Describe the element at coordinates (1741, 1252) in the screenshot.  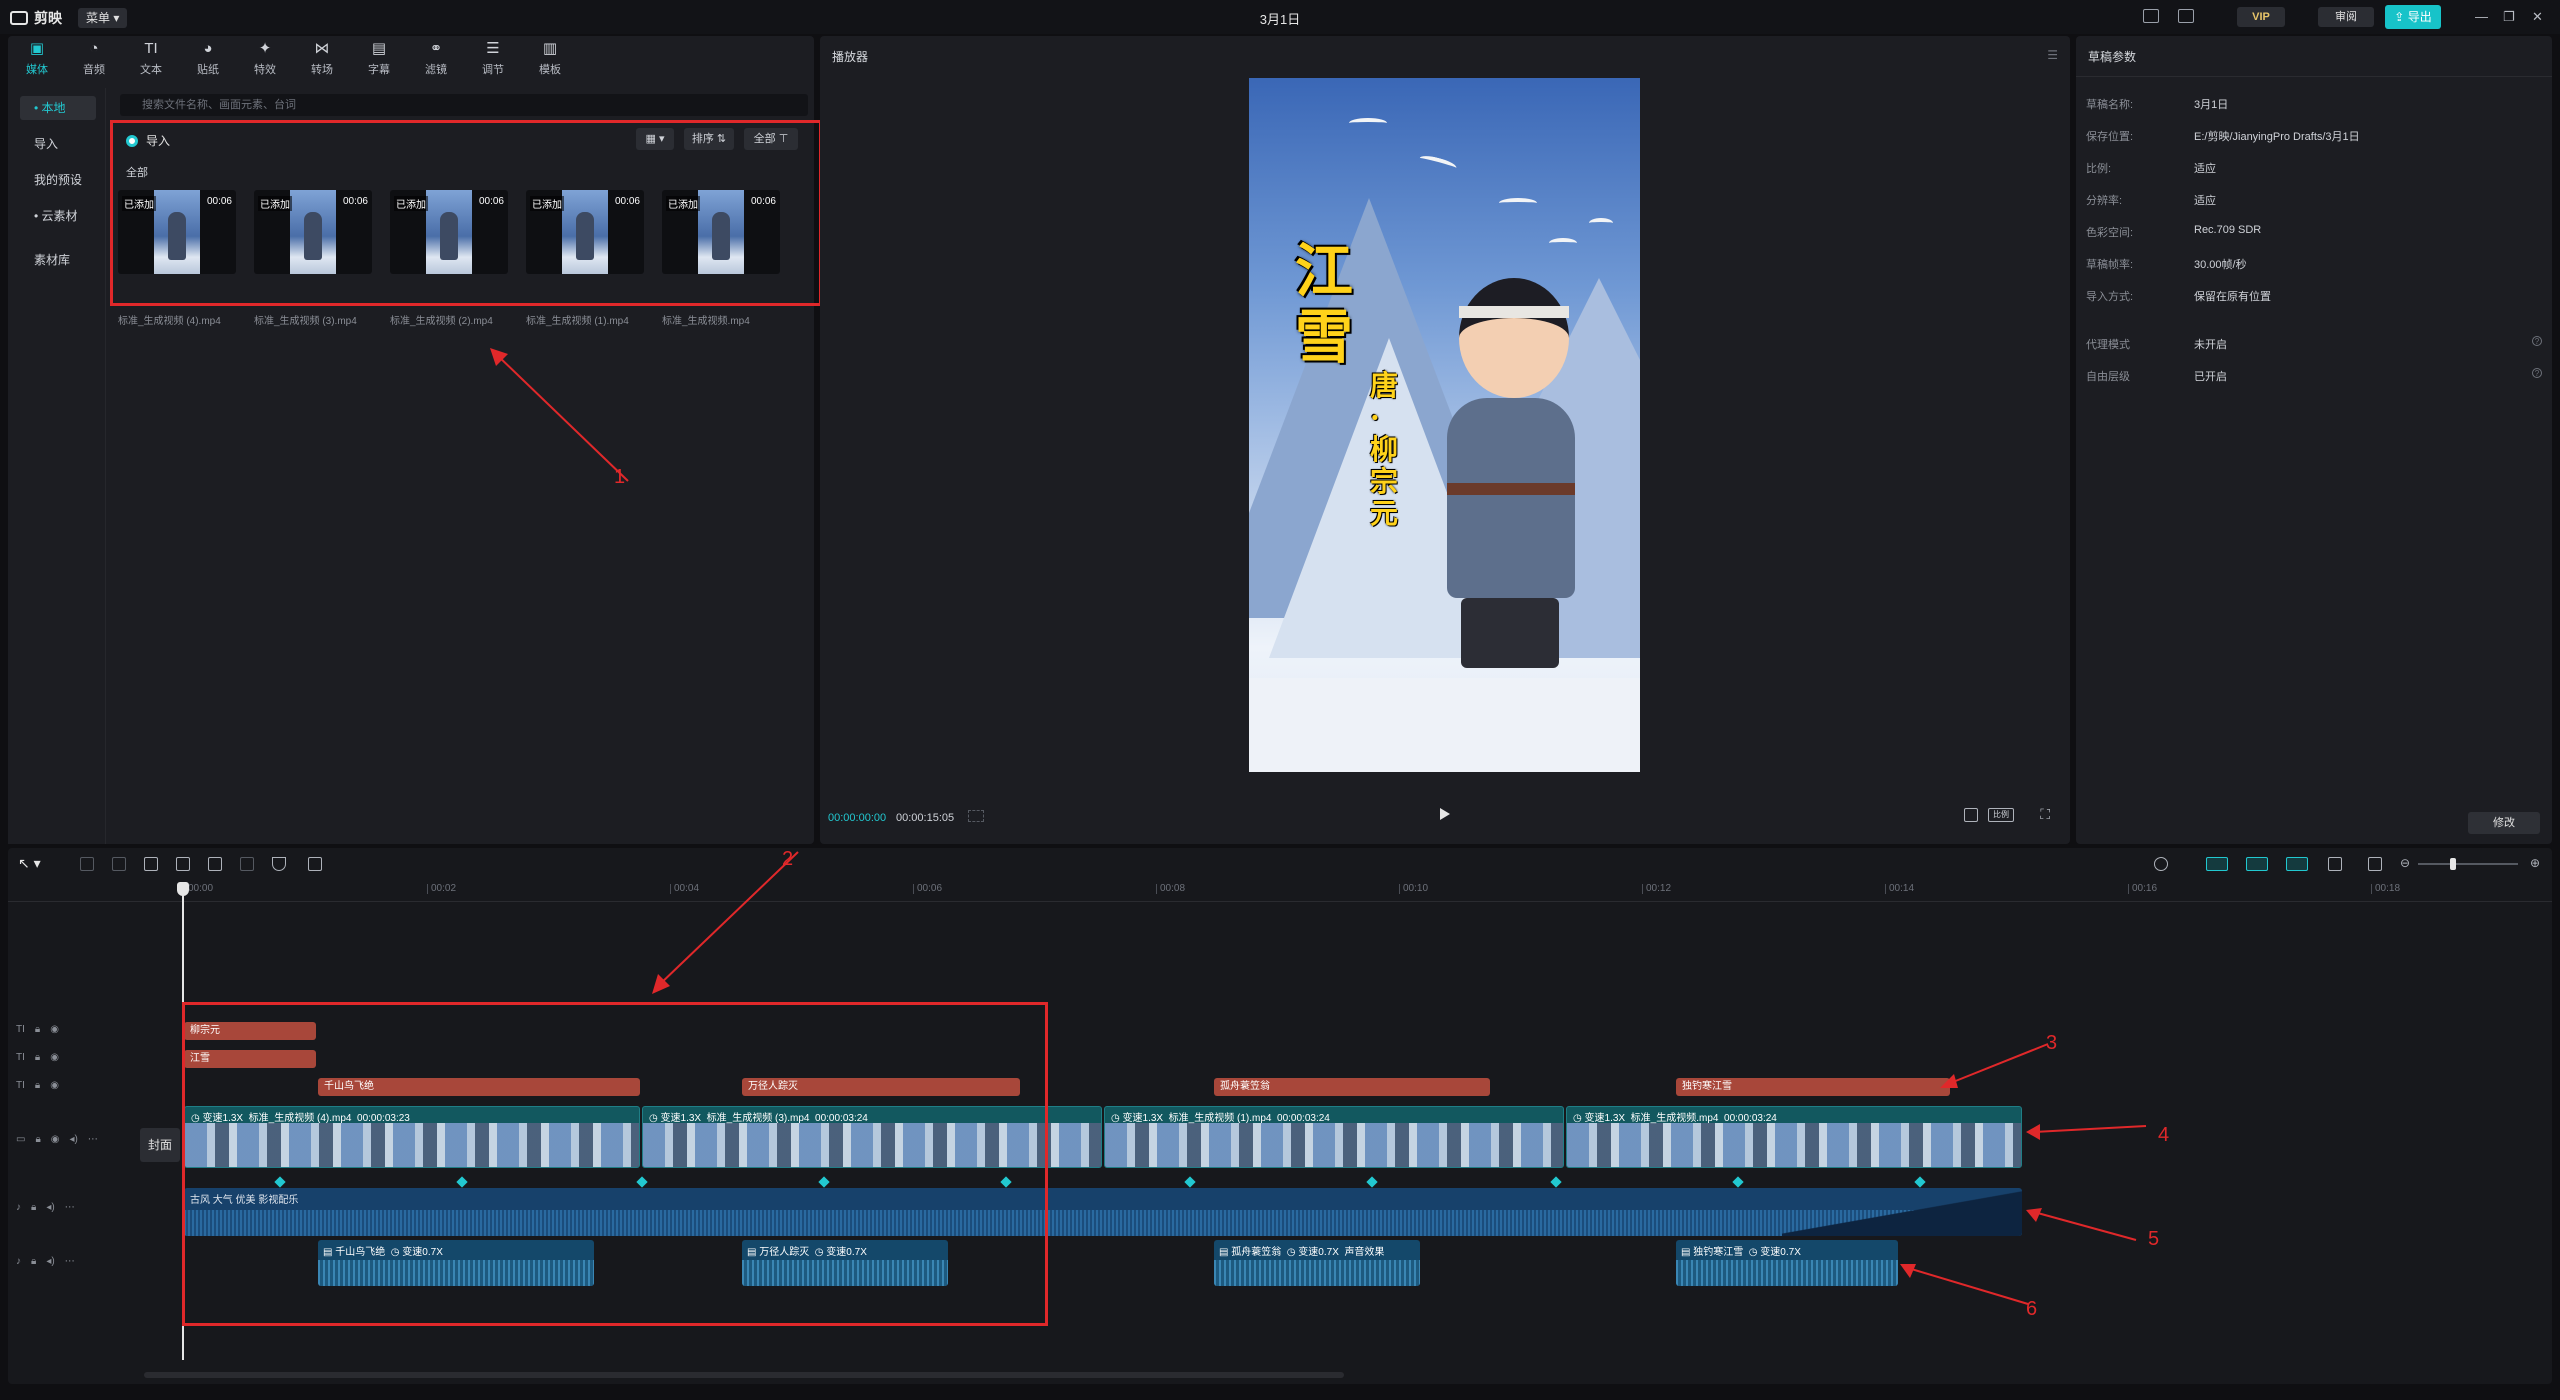
I see `voice-clip-label: ▤ 独钓寒江雪 ◷ 变速0.7X` at that location.